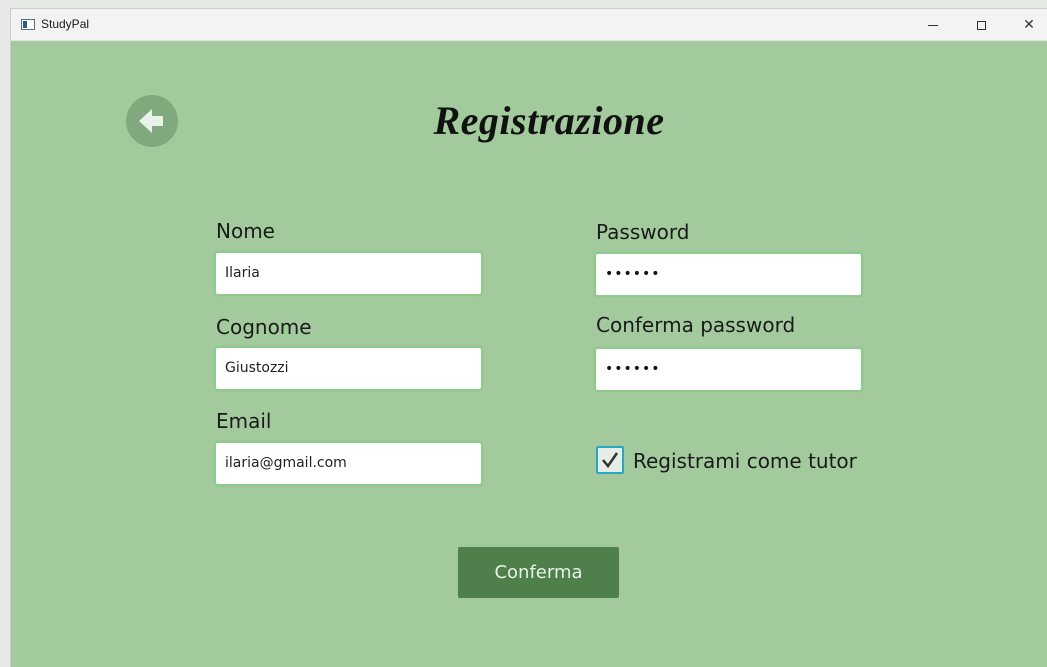 This screenshot has width=1047, height=667. What do you see at coordinates (245, 231) in the screenshot?
I see `nome-label: Nome` at bounding box center [245, 231].